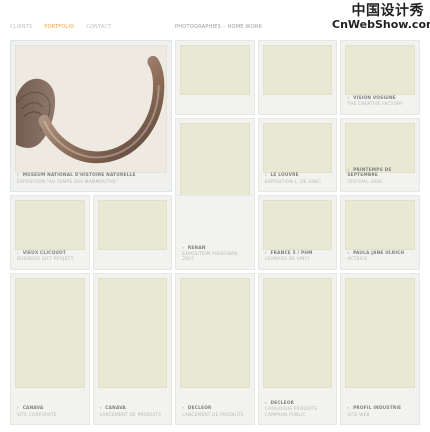 This screenshot has height=432, width=430. I want to click on watermark: 中国设计秀 CnWebShow.com, so click(381, 17).